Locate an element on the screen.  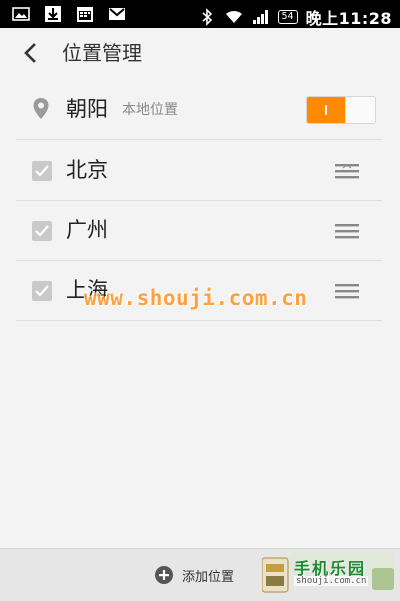
current-location-row: 朝阳 本地位置 is located at coordinates (199, 110).